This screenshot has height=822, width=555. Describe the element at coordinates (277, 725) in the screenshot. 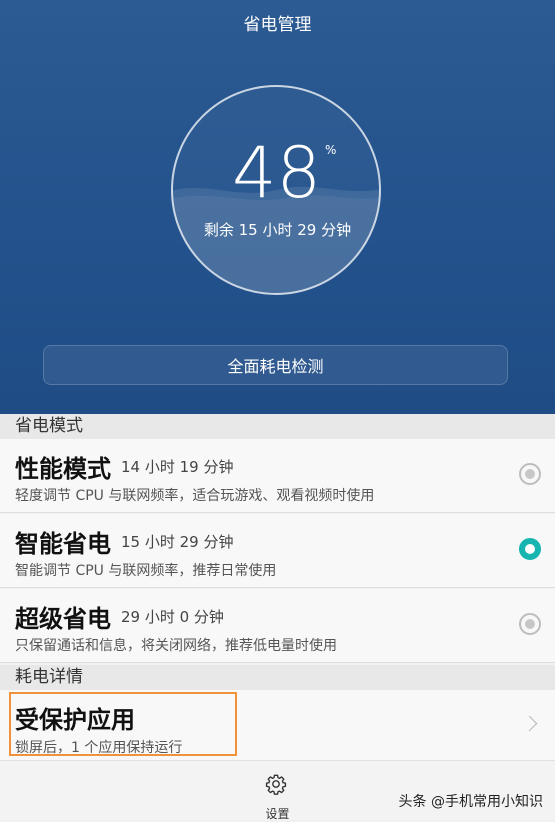

I see `protected-apps-item: 受保护应用 锁屏后，1 个应用保持运行` at that location.